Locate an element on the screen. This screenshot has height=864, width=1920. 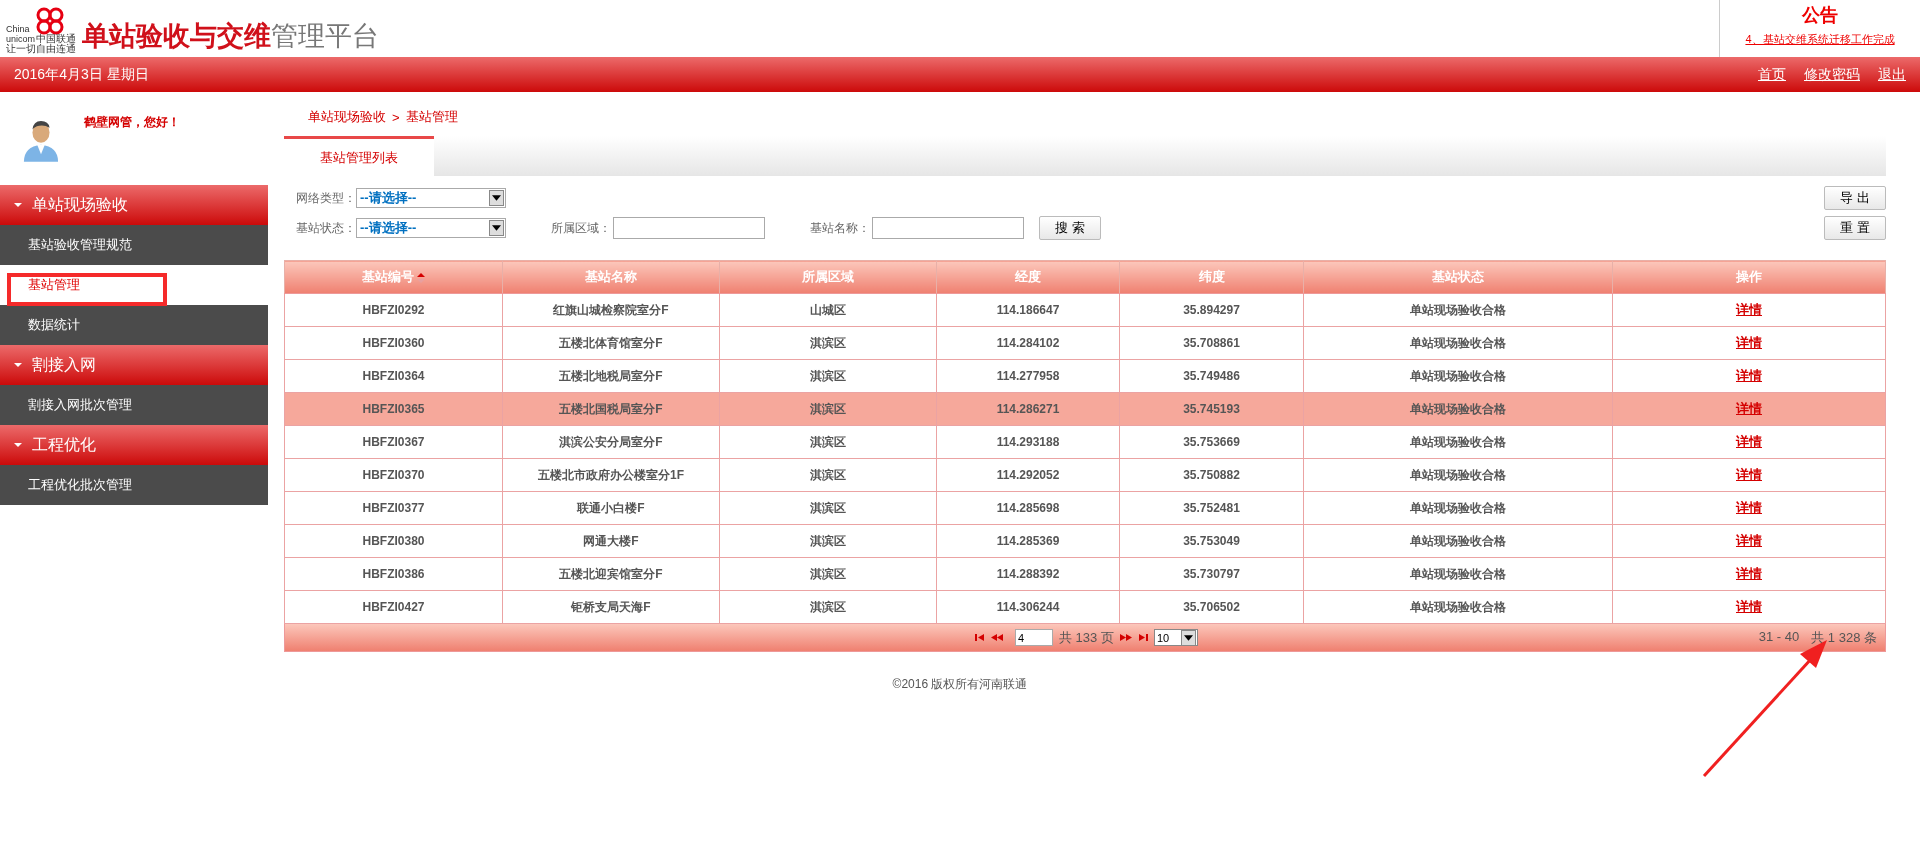
table-cell: 114.277958 is located at coordinates (1028, 376).